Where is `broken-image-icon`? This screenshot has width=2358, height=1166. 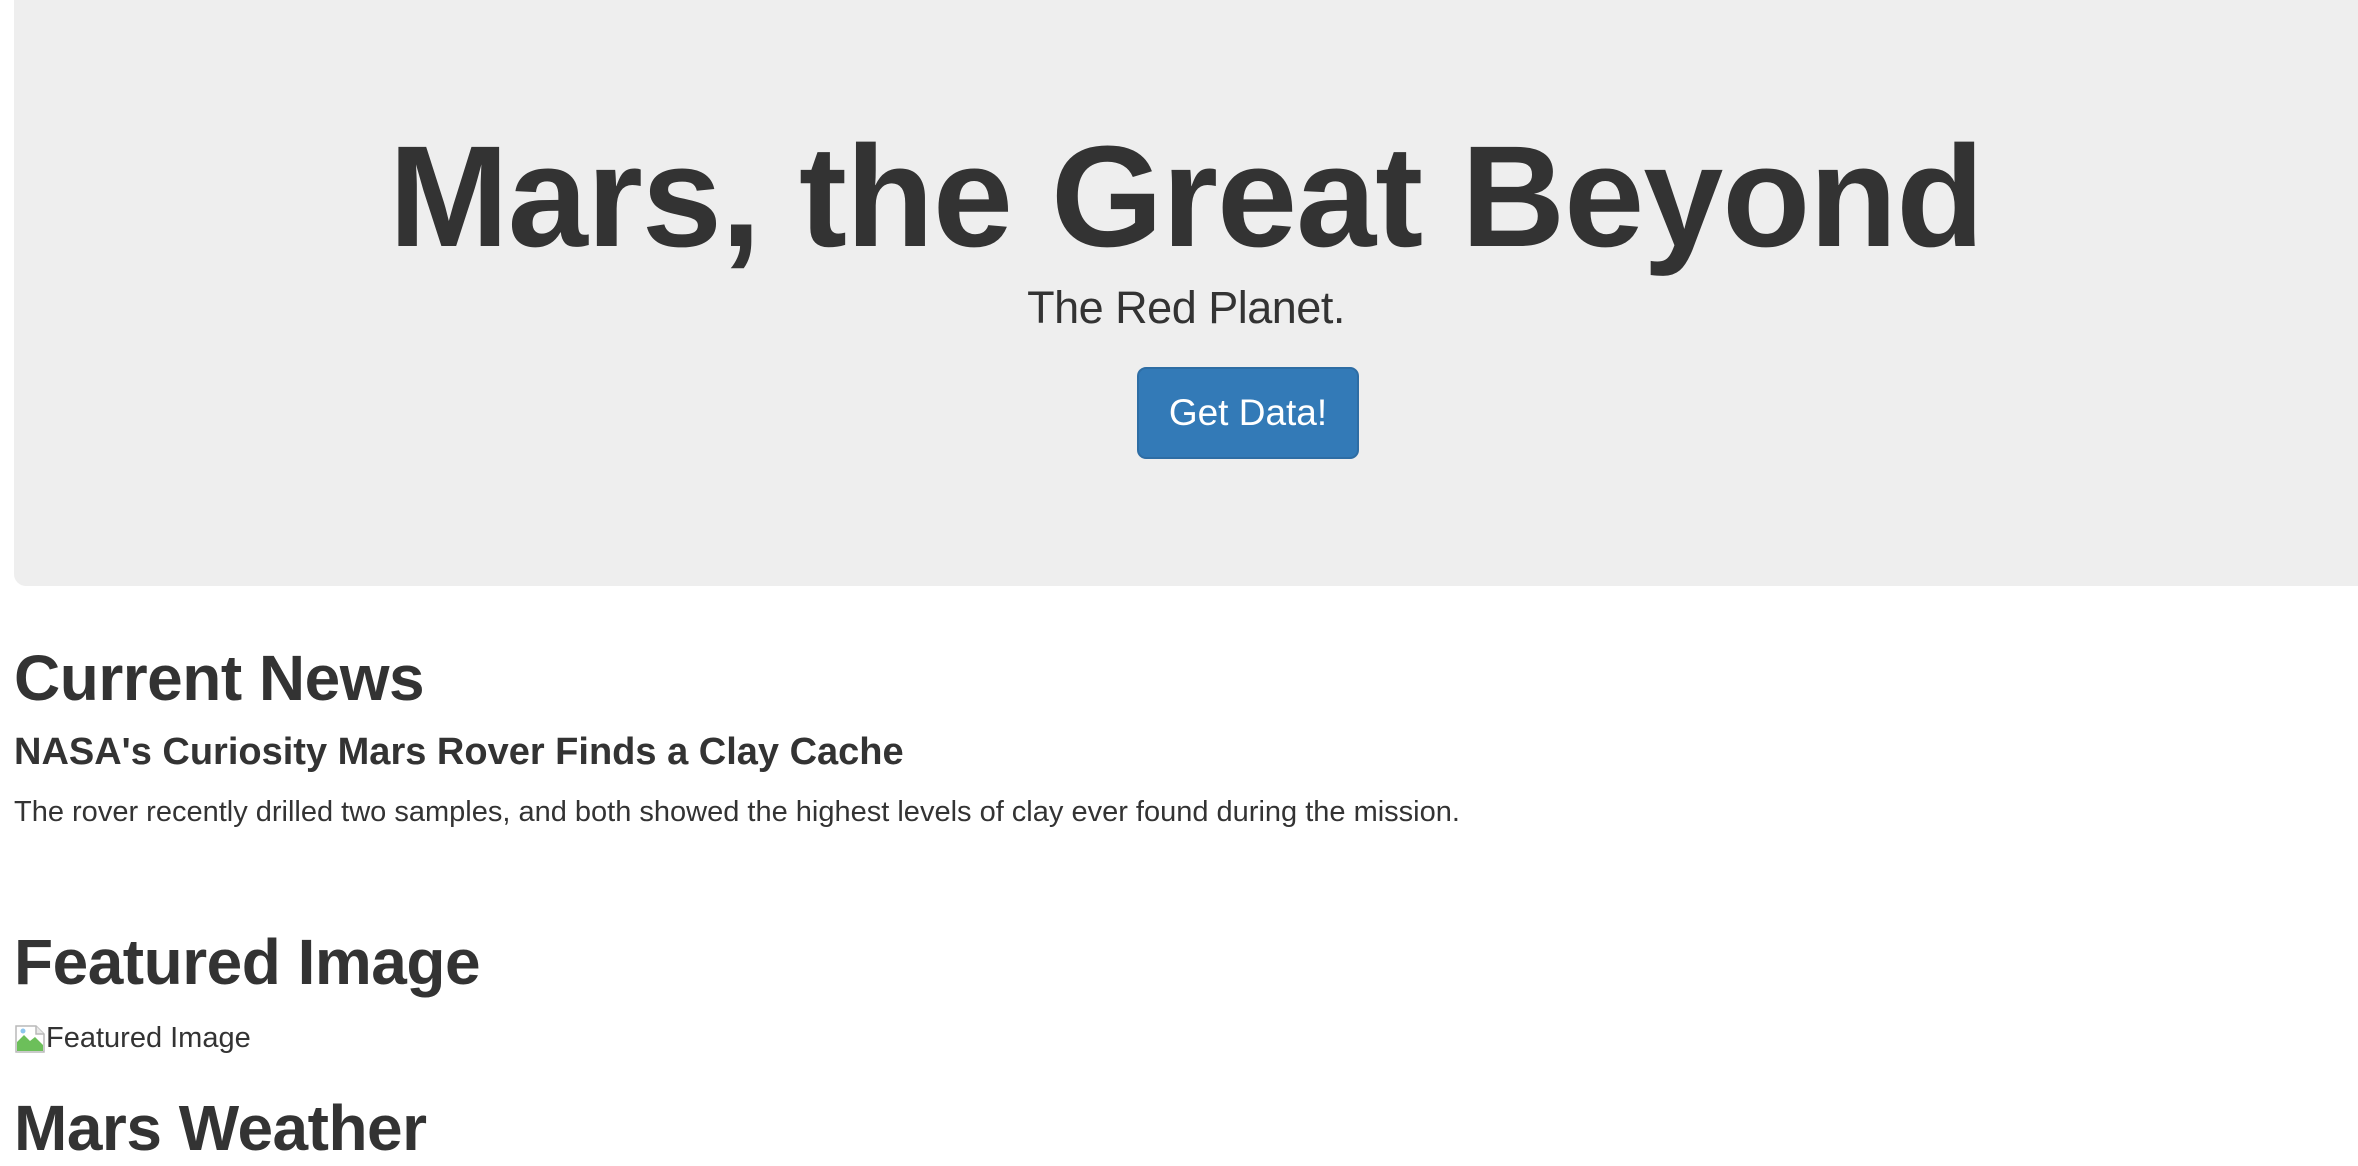 broken-image-icon is located at coordinates (30, 1038).